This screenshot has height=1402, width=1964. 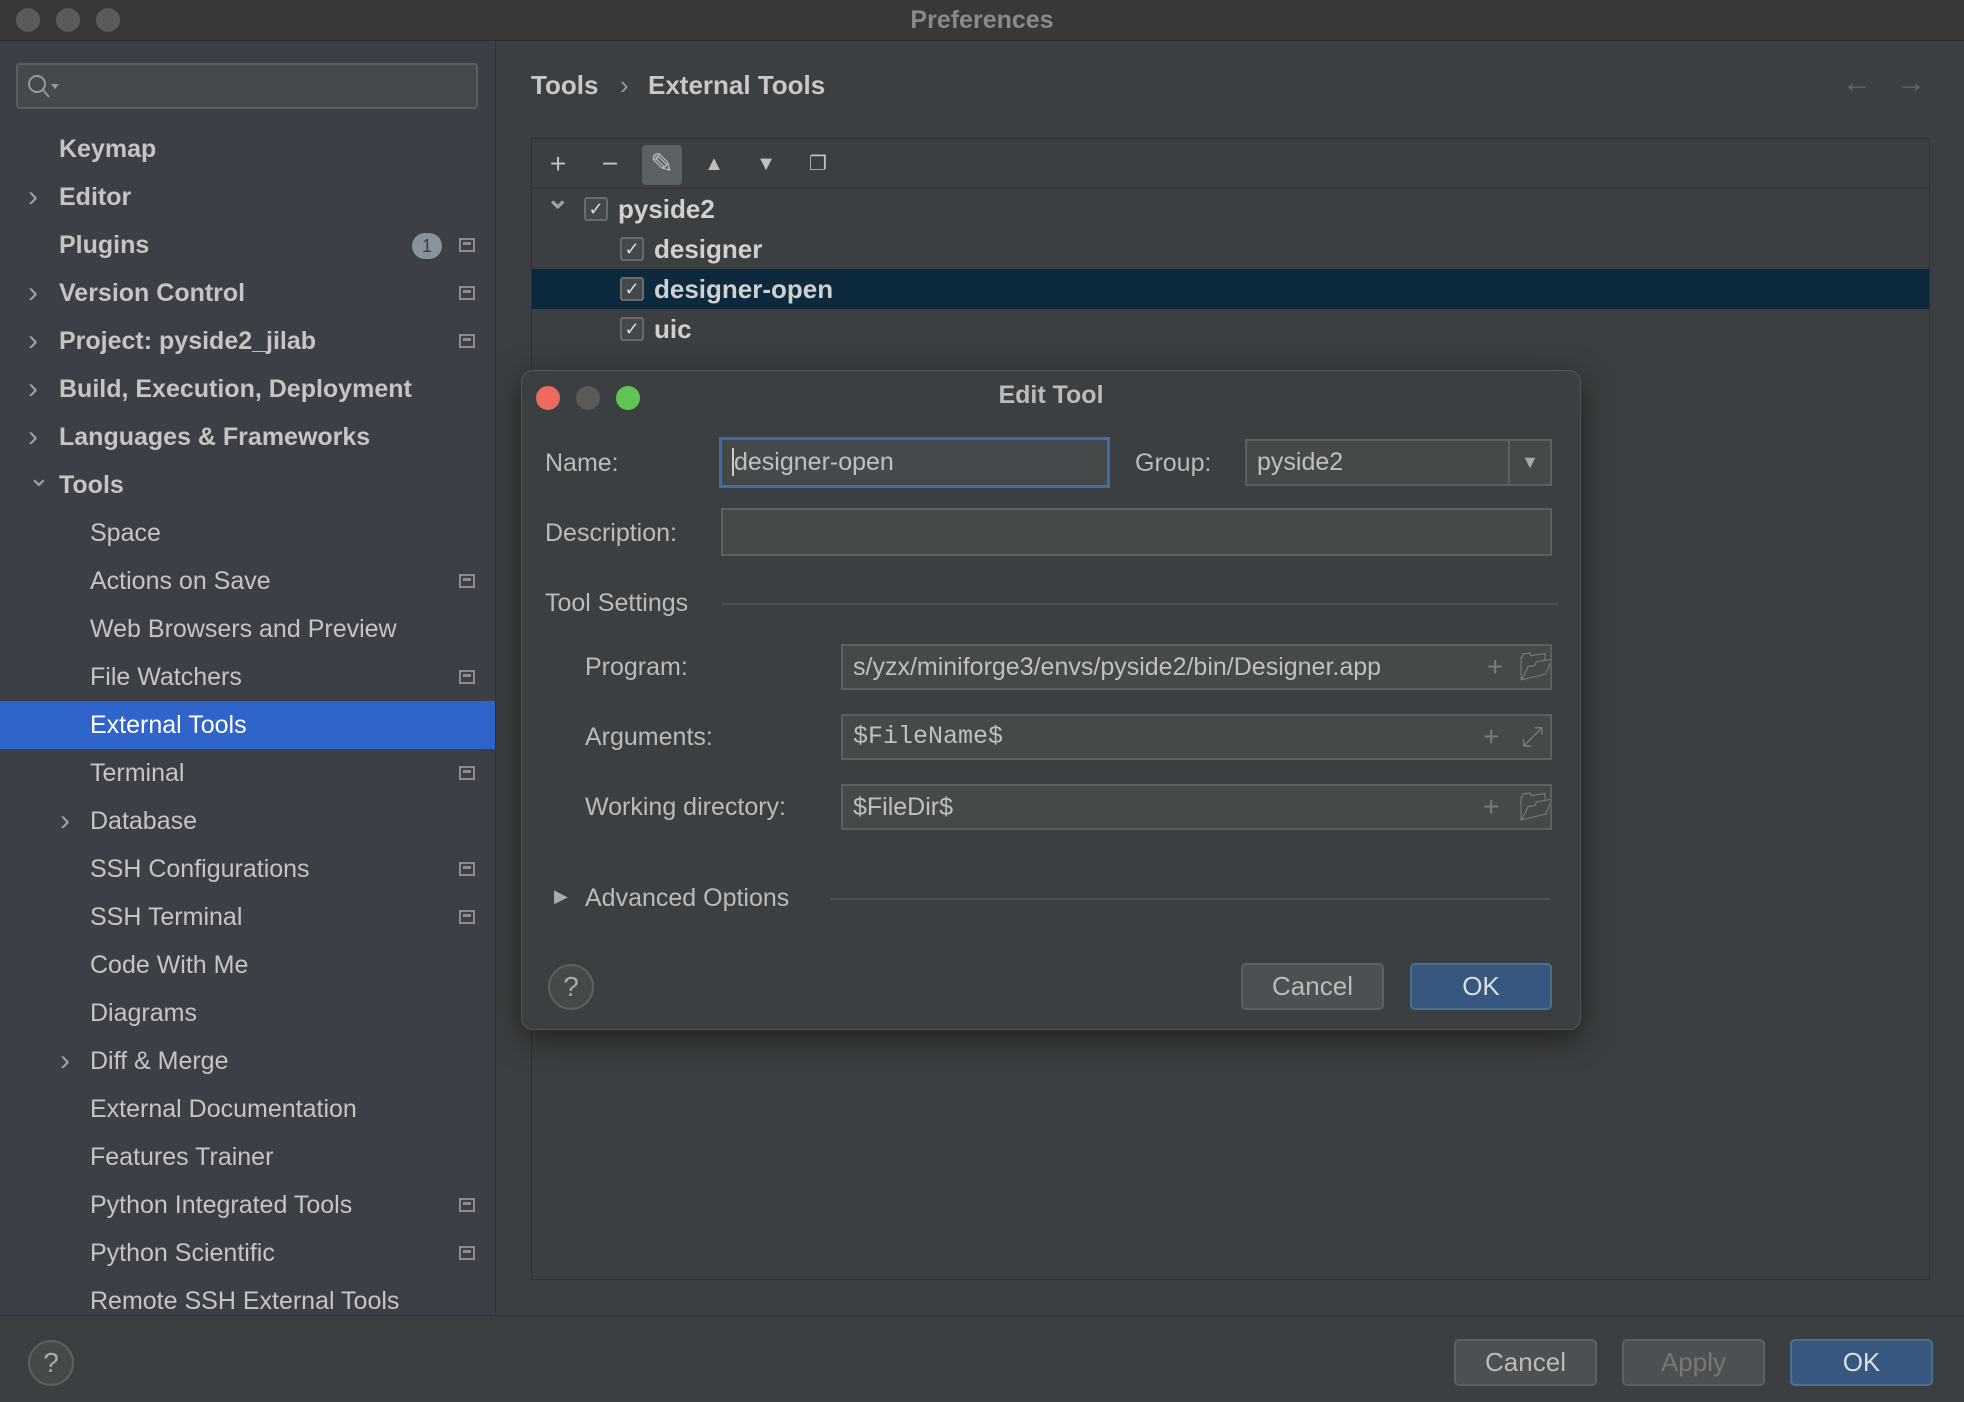 I want to click on tool-row: ✓ uic, so click(x=1230, y=329).